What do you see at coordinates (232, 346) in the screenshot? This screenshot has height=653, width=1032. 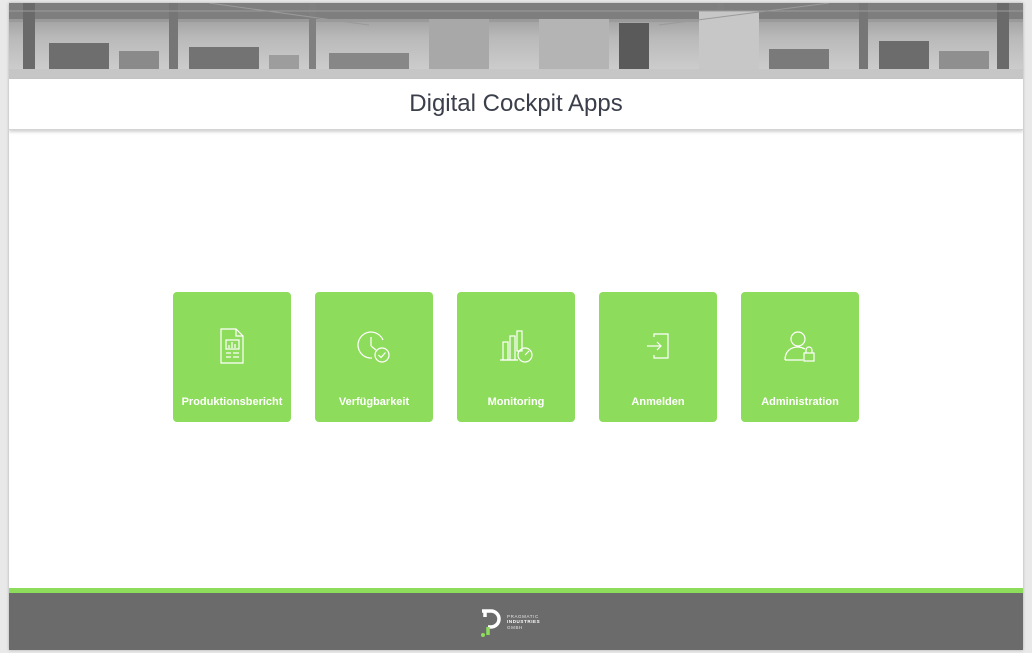 I see `report-chart-icon` at bounding box center [232, 346].